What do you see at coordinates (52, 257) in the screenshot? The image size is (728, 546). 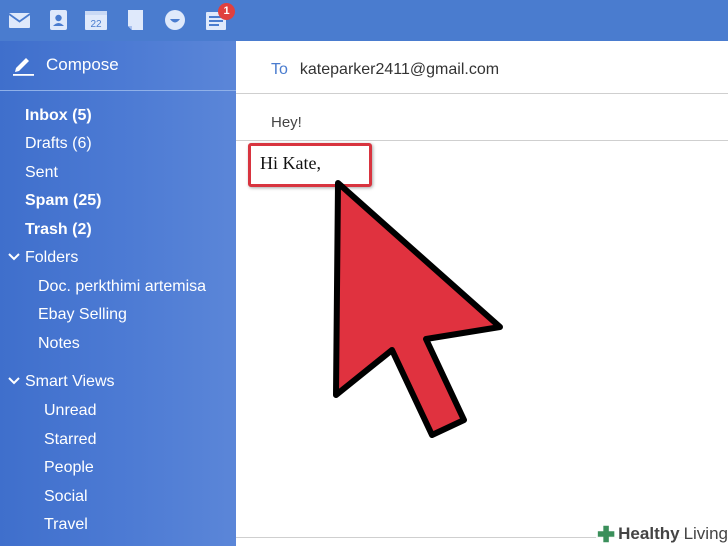 I see `folders-label: Folders` at bounding box center [52, 257].